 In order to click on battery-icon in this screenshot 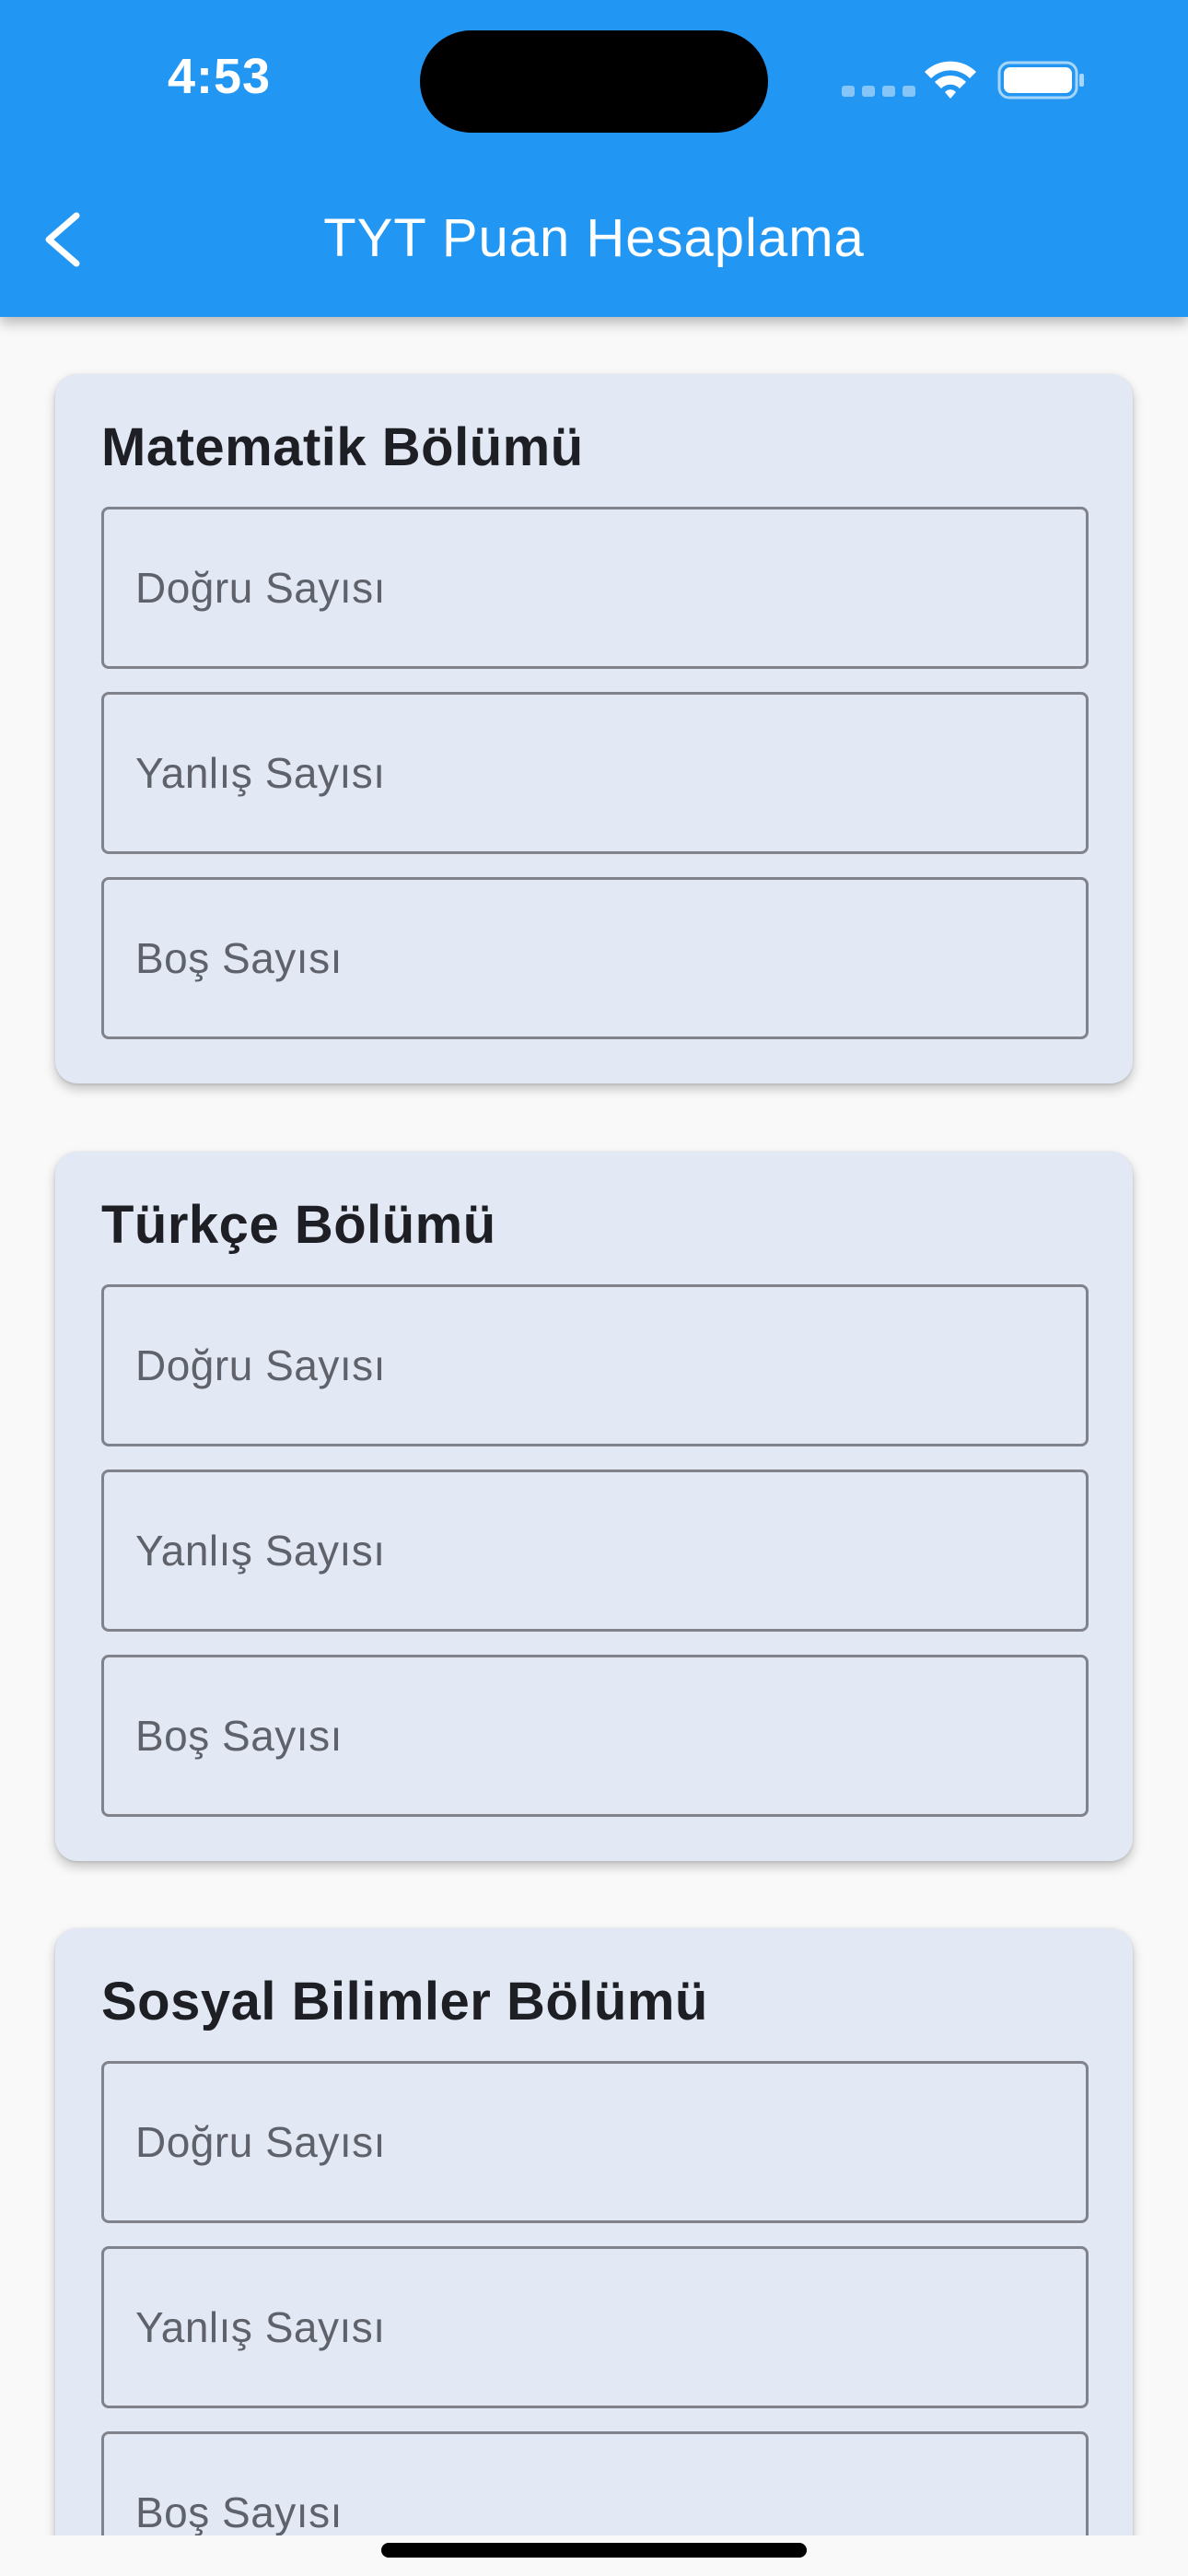, I will do `click(1040, 80)`.